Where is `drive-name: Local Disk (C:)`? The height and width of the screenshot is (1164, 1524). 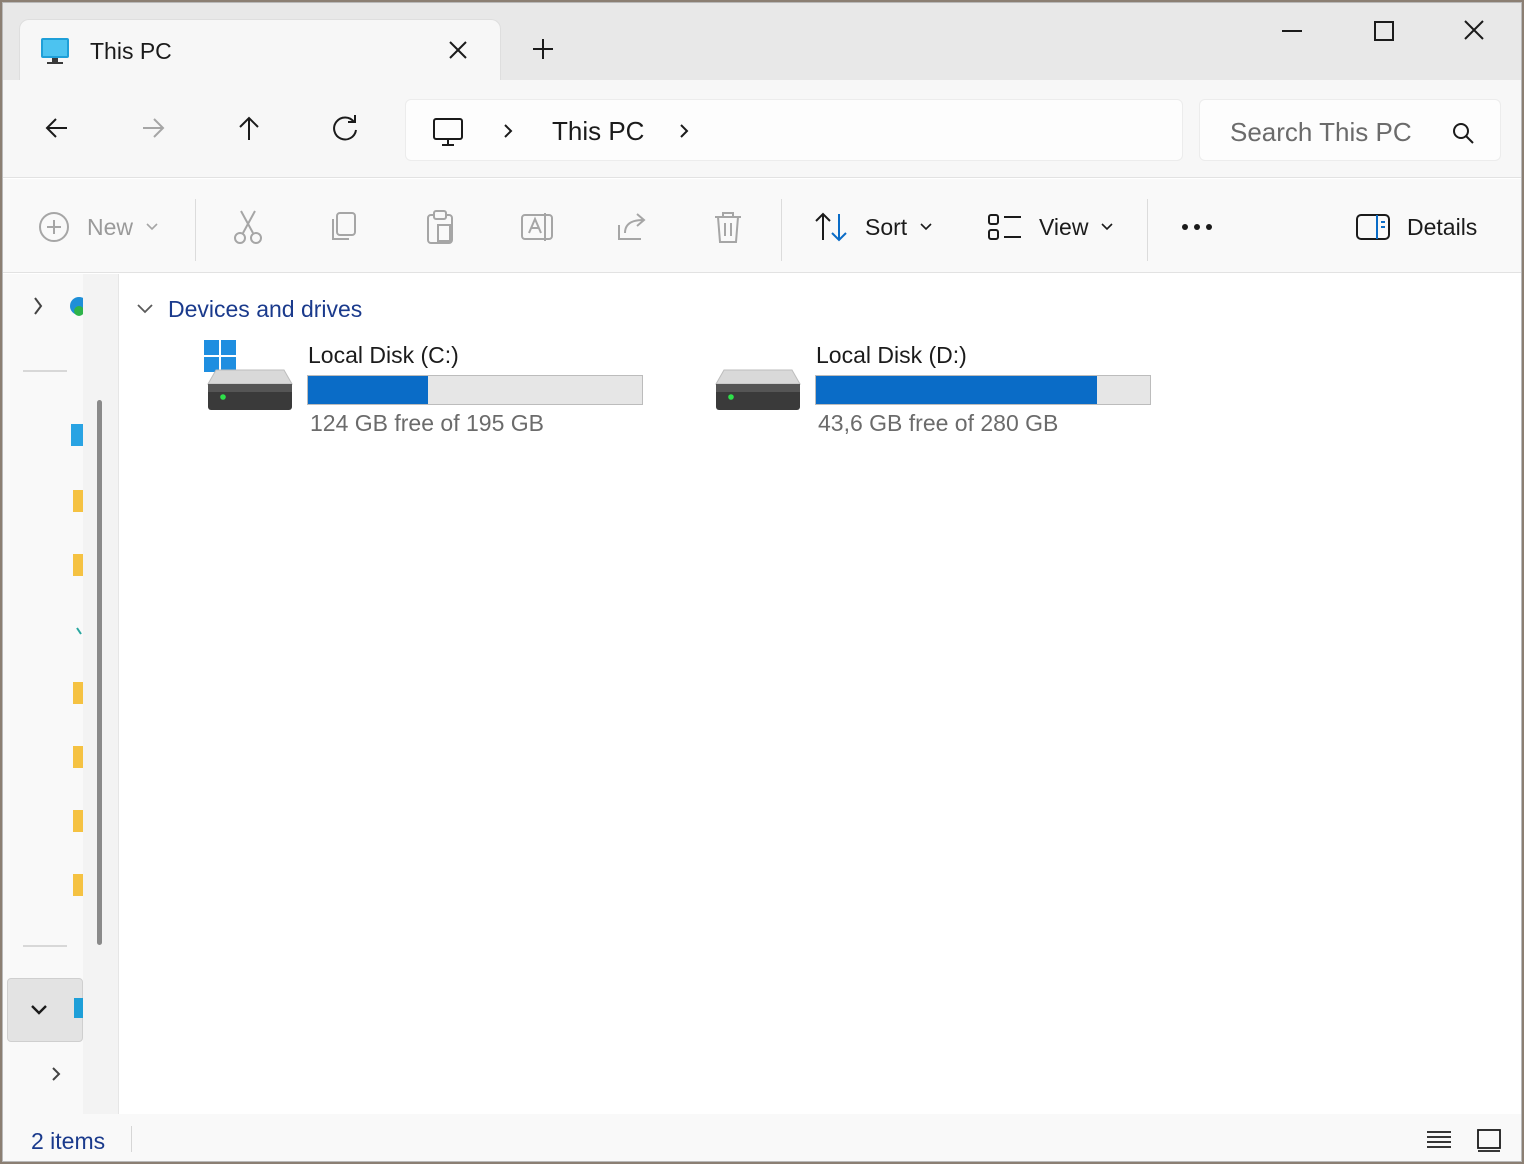
drive-name: Local Disk (C:) is located at coordinates (383, 355).